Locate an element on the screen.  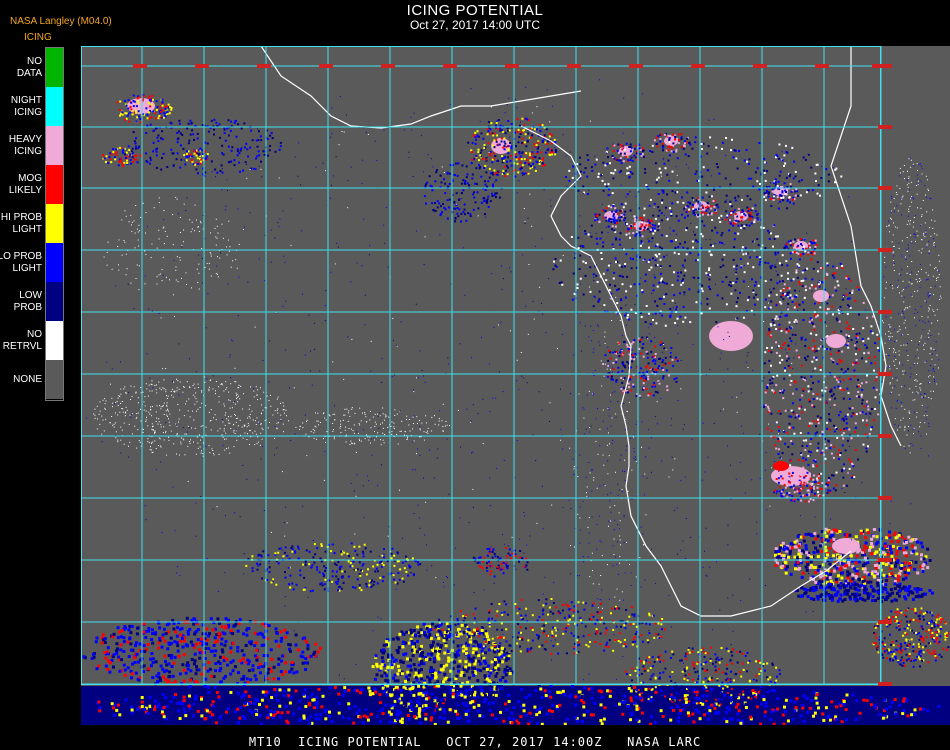
icing-patch is located at coordinates (846, 546).